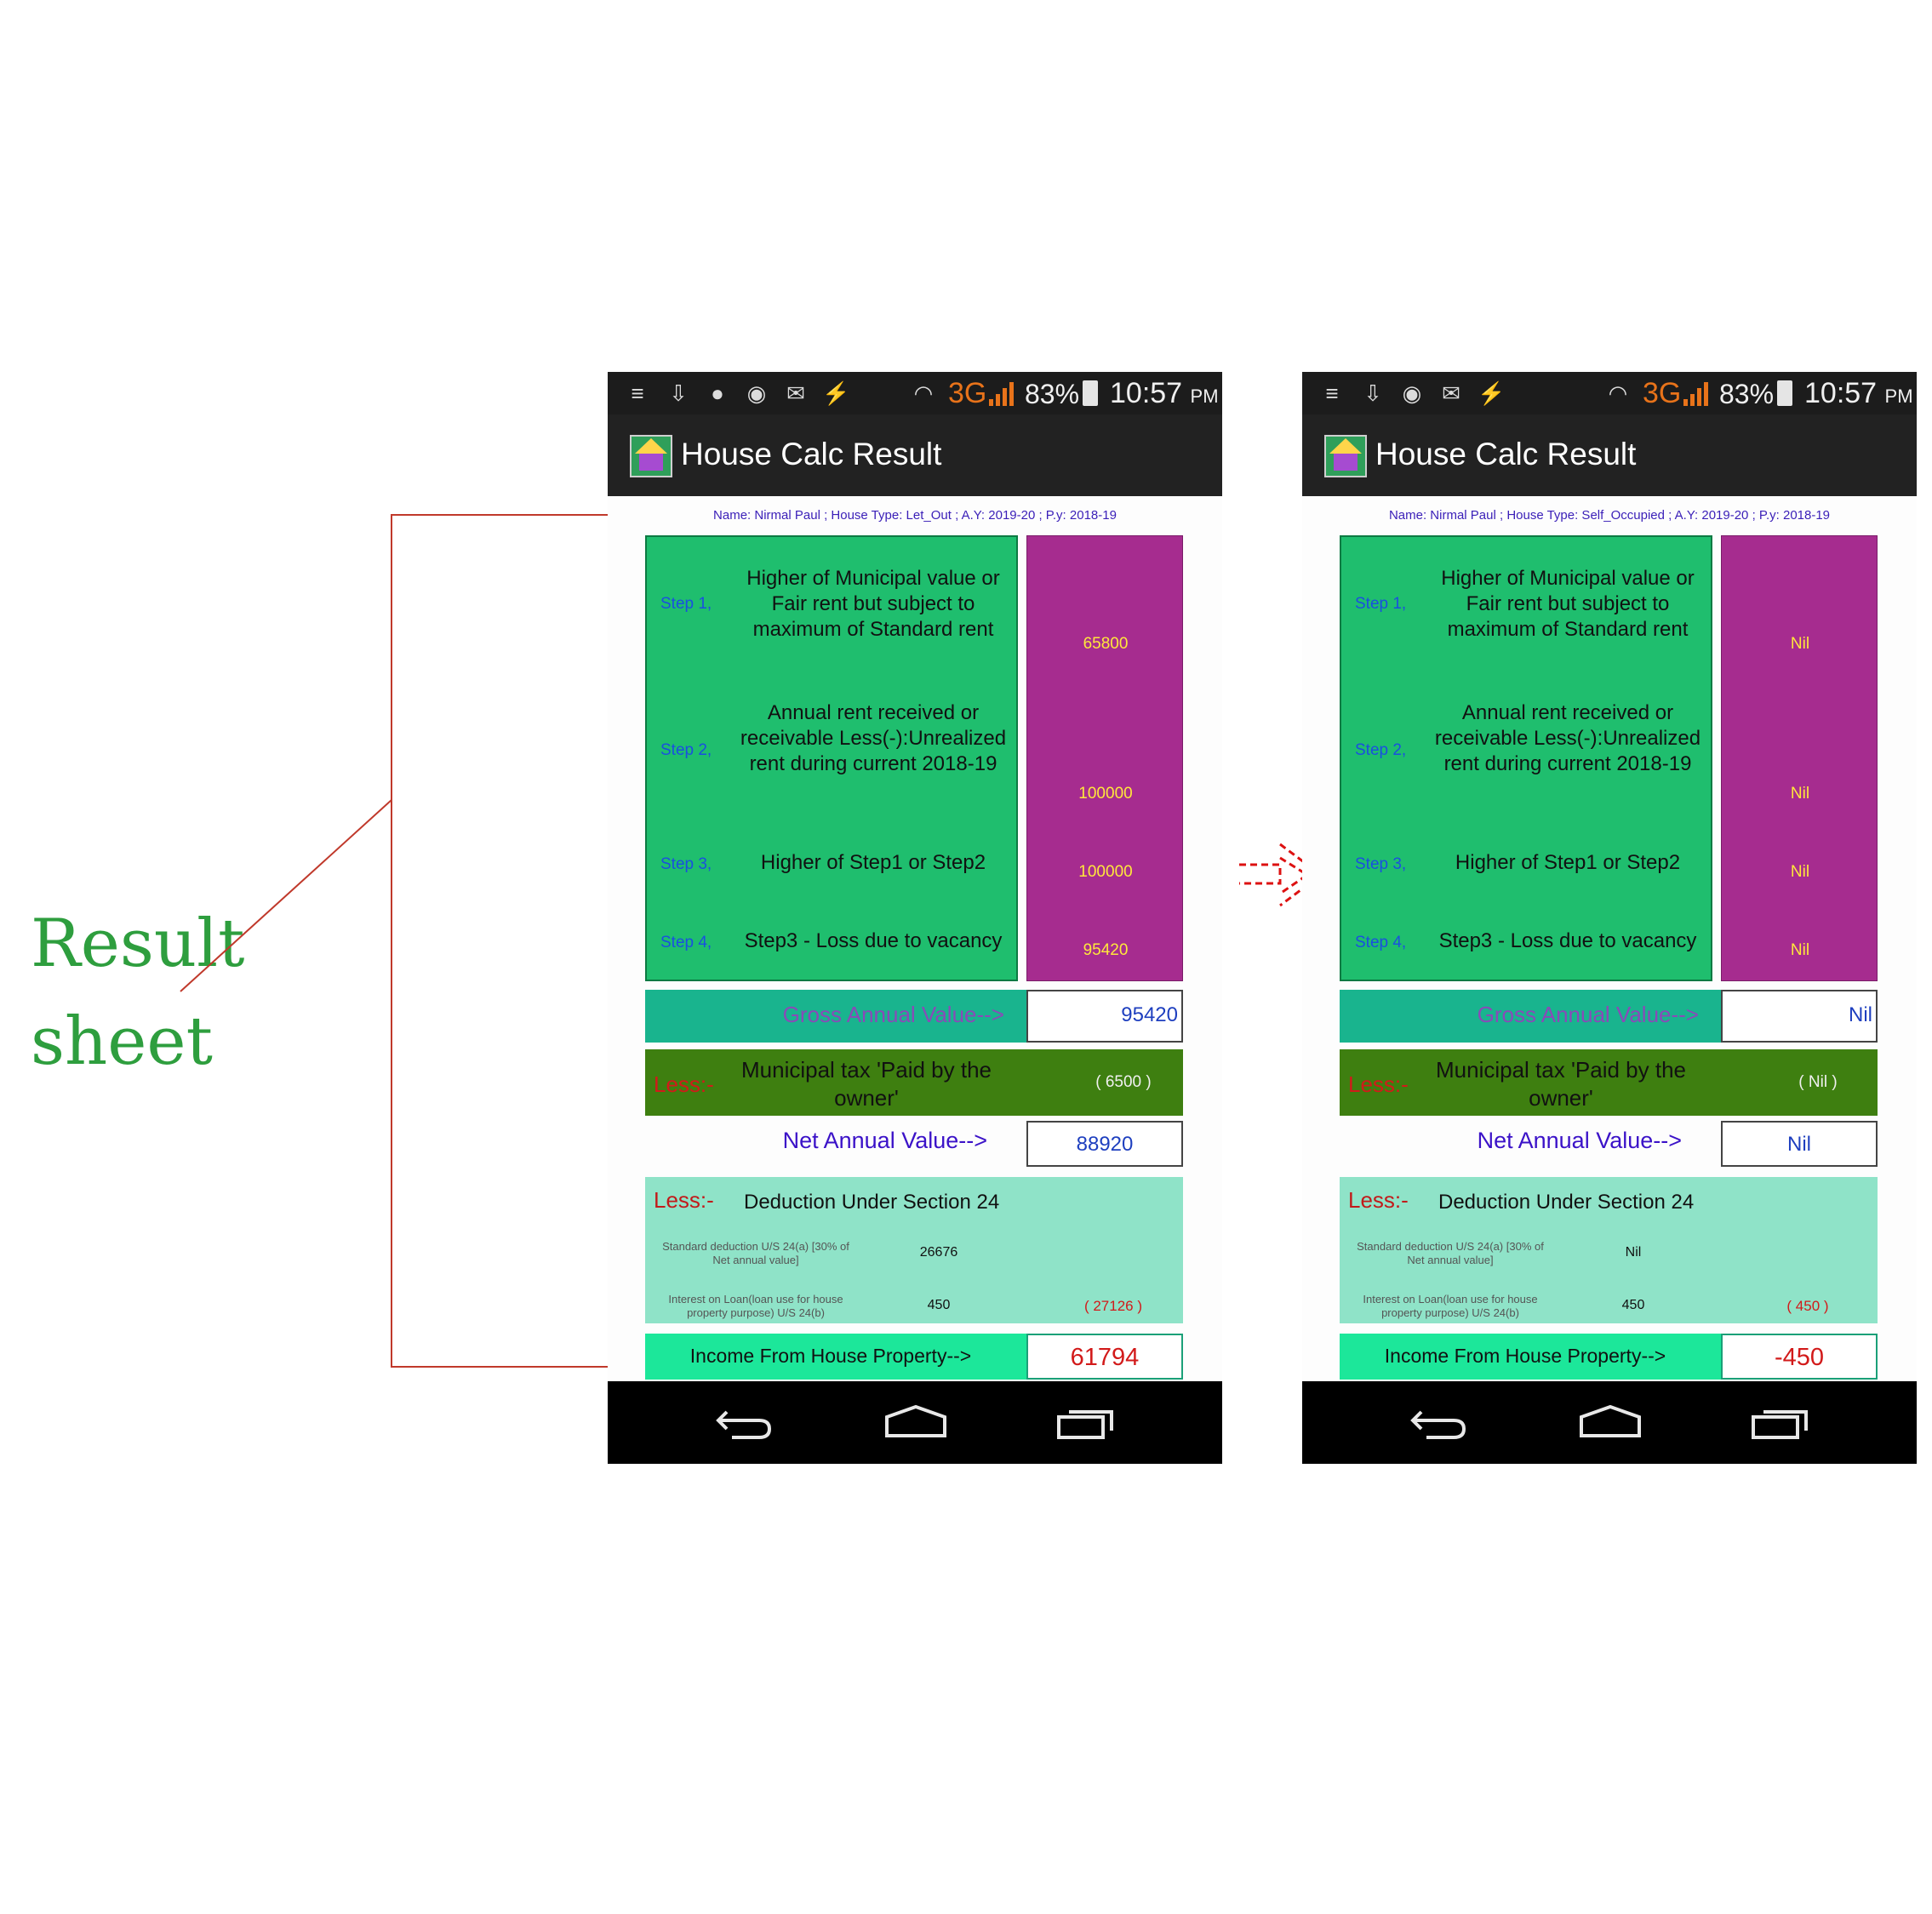  What do you see at coordinates (1506, 454) in the screenshot?
I see `app-title: House Calc Result` at bounding box center [1506, 454].